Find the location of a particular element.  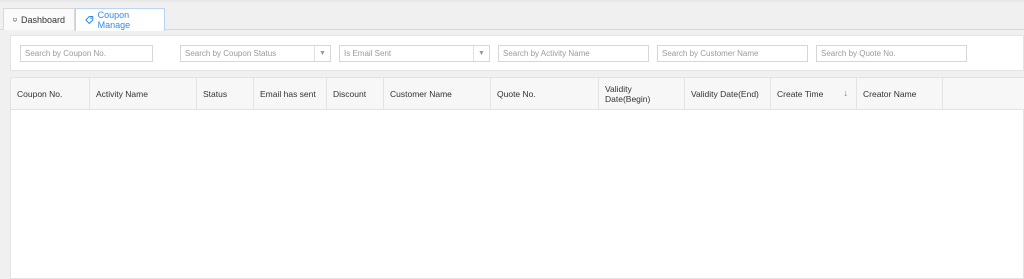

column-header-validity-begin: Validity Date(Begin) is located at coordinates (642, 94).